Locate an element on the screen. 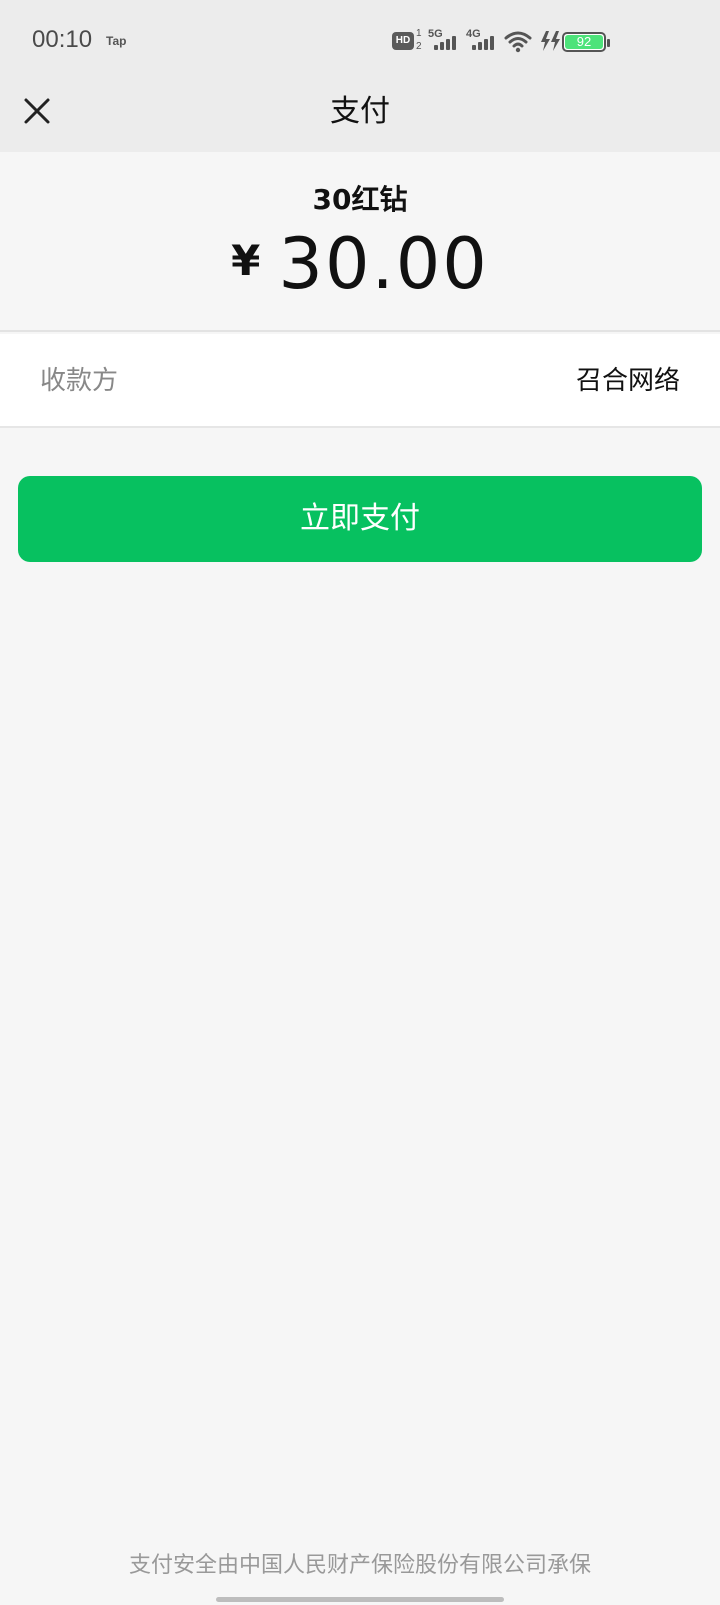 This screenshot has height=1605, width=720. status-bar: 00:10 Tap HD 1 2 5G 4G 92 is located at coordinates (360, 41).